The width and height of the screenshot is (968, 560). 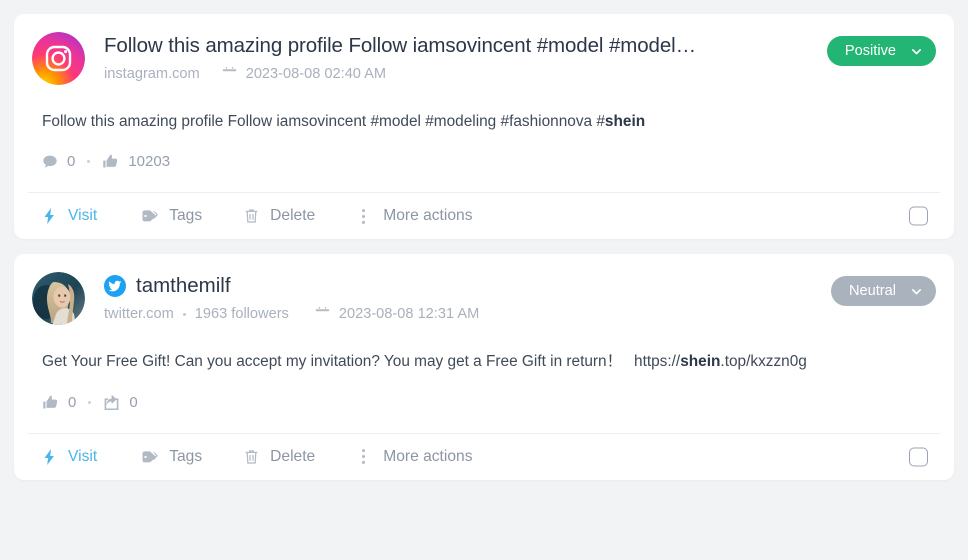 I want to click on sentiment-badge: Positive, so click(x=881, y=51).